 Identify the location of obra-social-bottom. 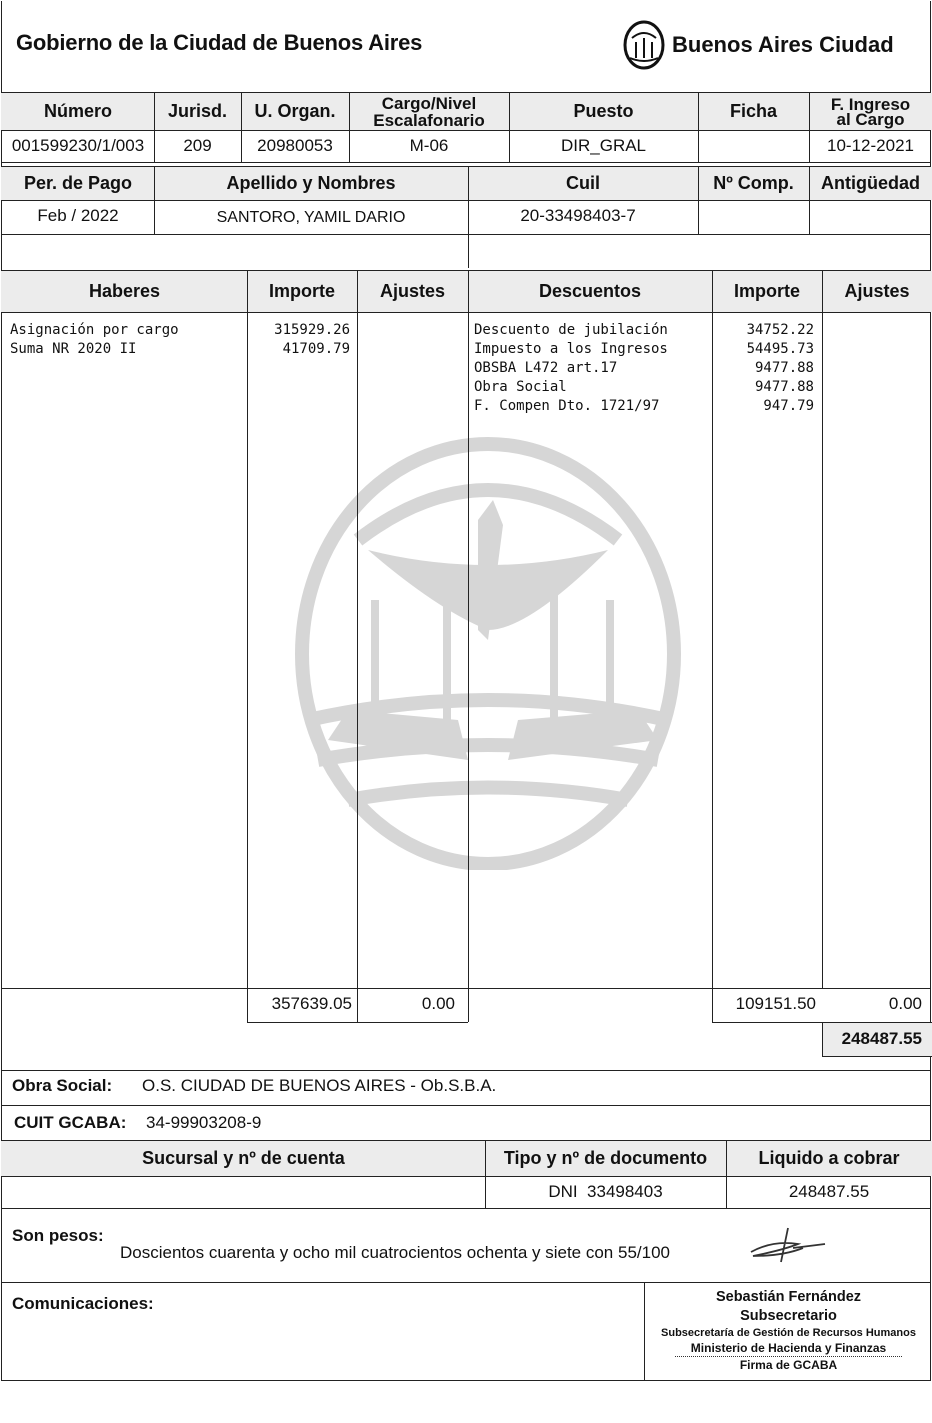
(466, 1105).